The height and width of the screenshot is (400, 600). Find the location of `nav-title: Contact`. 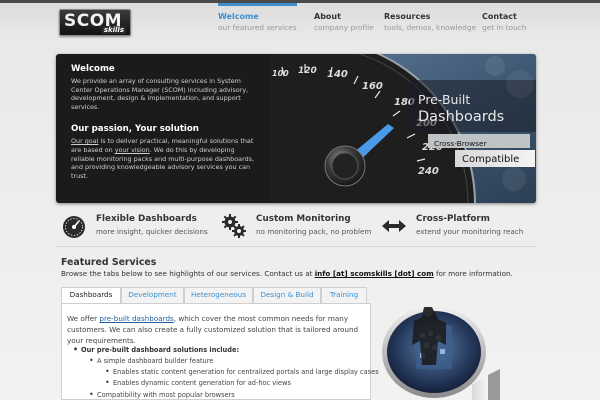

nav-title: Contact is located at coordinates (499, 16).